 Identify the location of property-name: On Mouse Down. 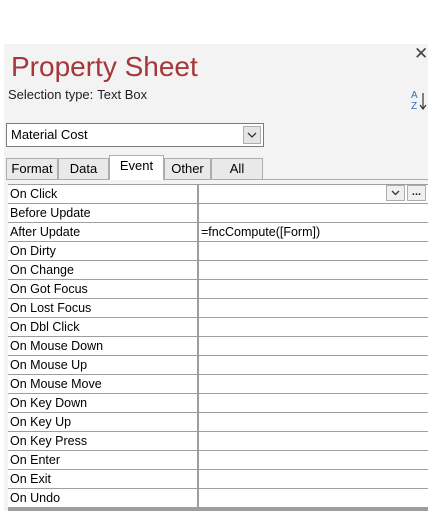
(102, 346).